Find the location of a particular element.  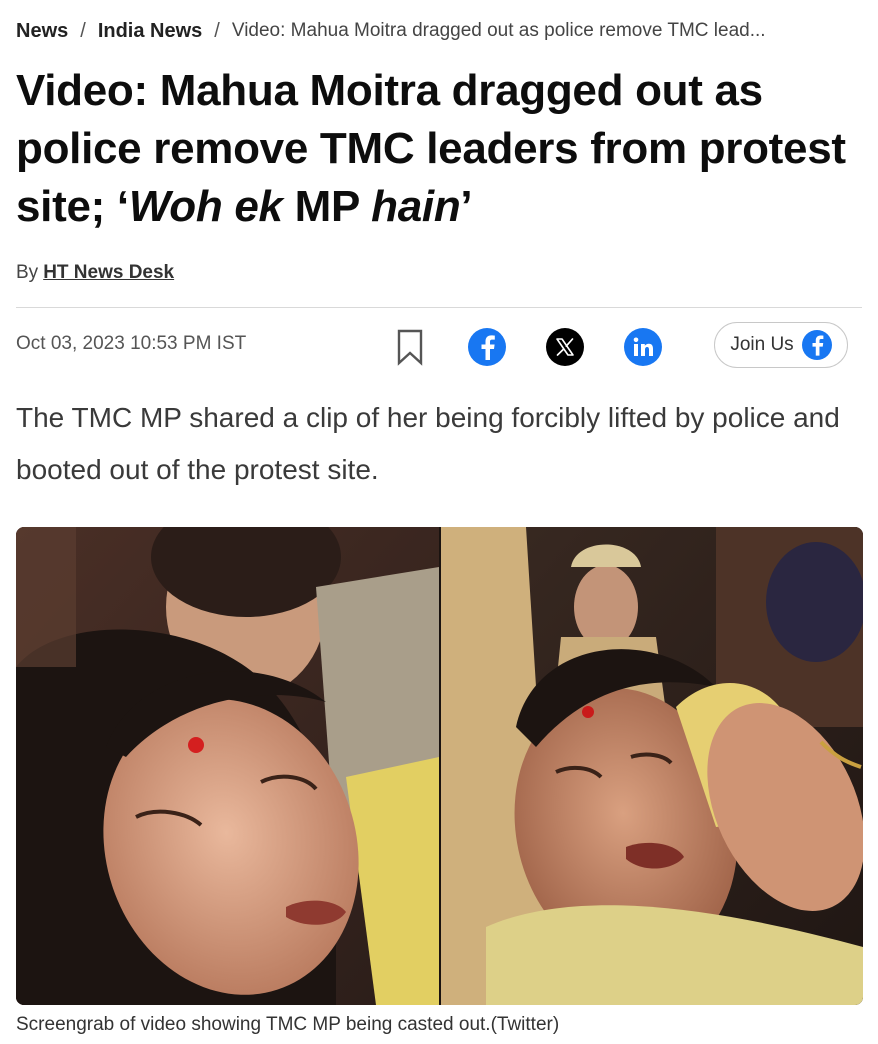

byline-author-link: HT News Desk is located at coordinates (108, 273).